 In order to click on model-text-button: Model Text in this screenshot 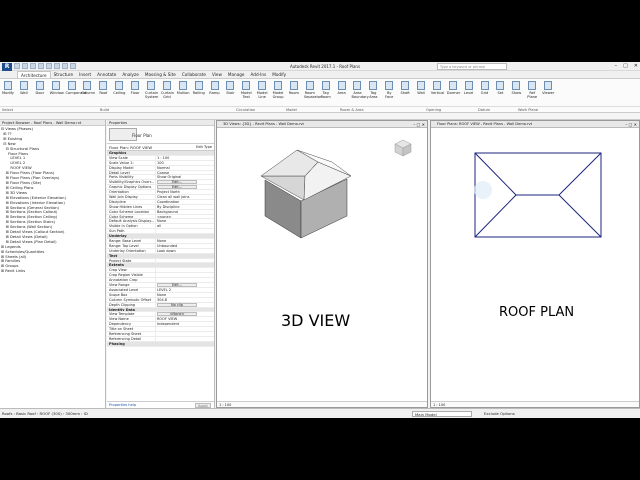, I will do `click(246, 90)`.